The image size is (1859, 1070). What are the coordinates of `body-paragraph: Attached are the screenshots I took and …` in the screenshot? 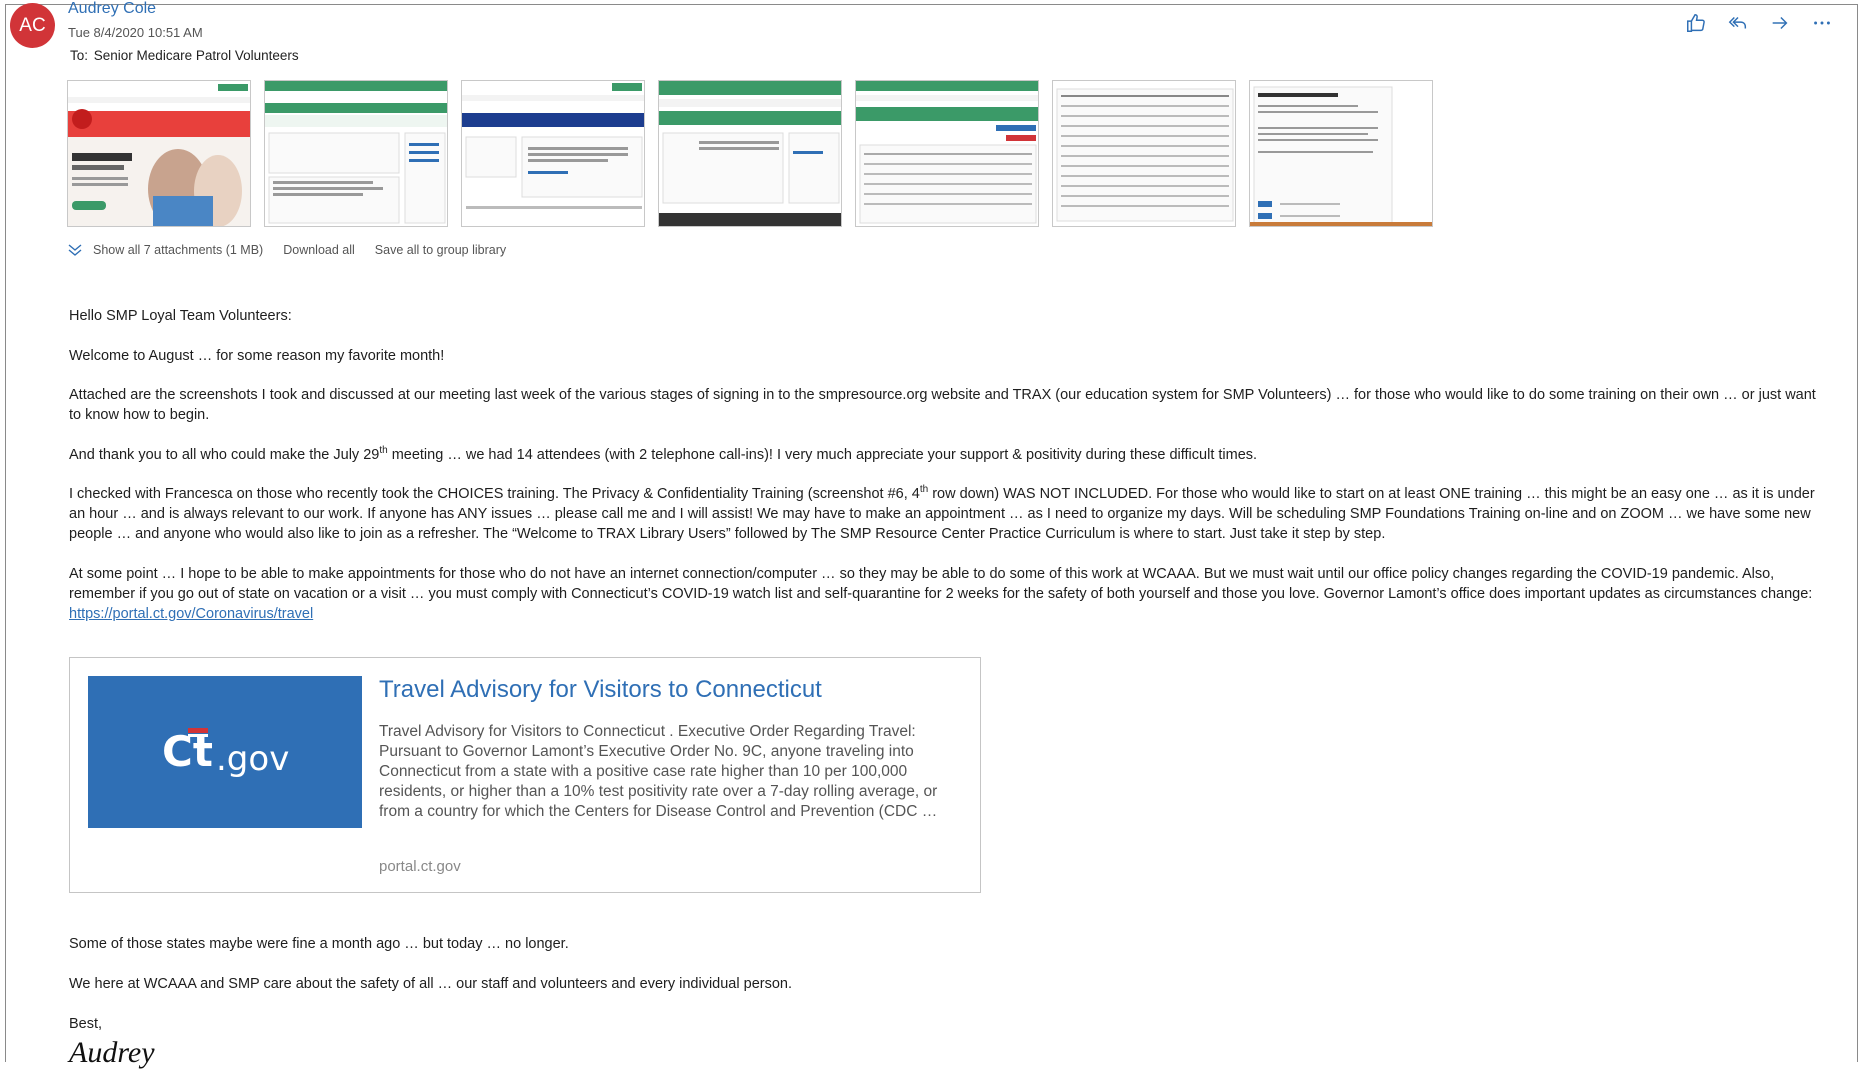 It's located at (942, 405).